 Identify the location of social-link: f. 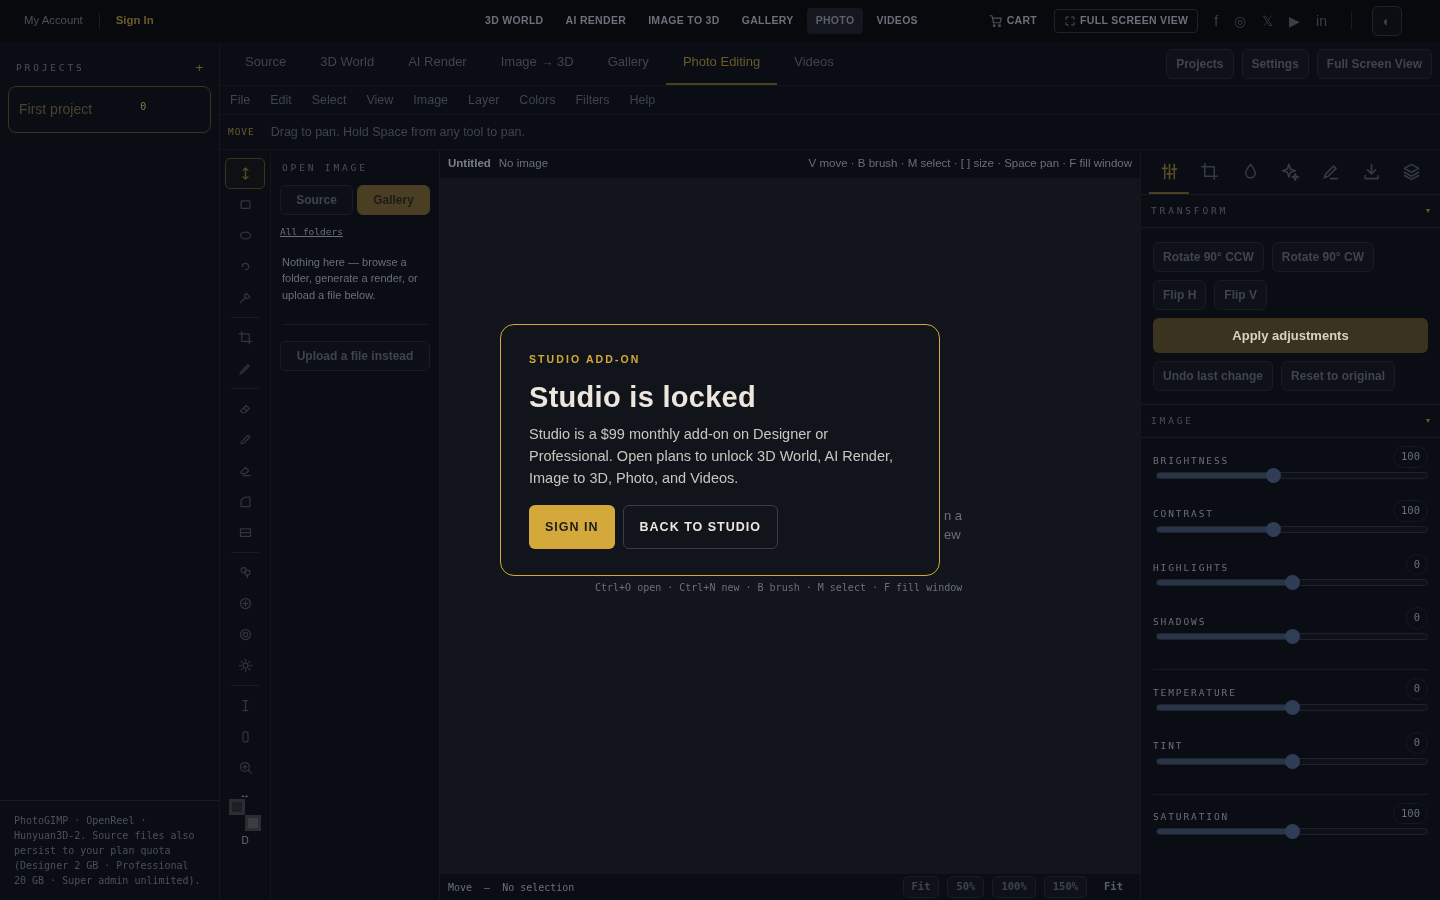
(1216, 21).